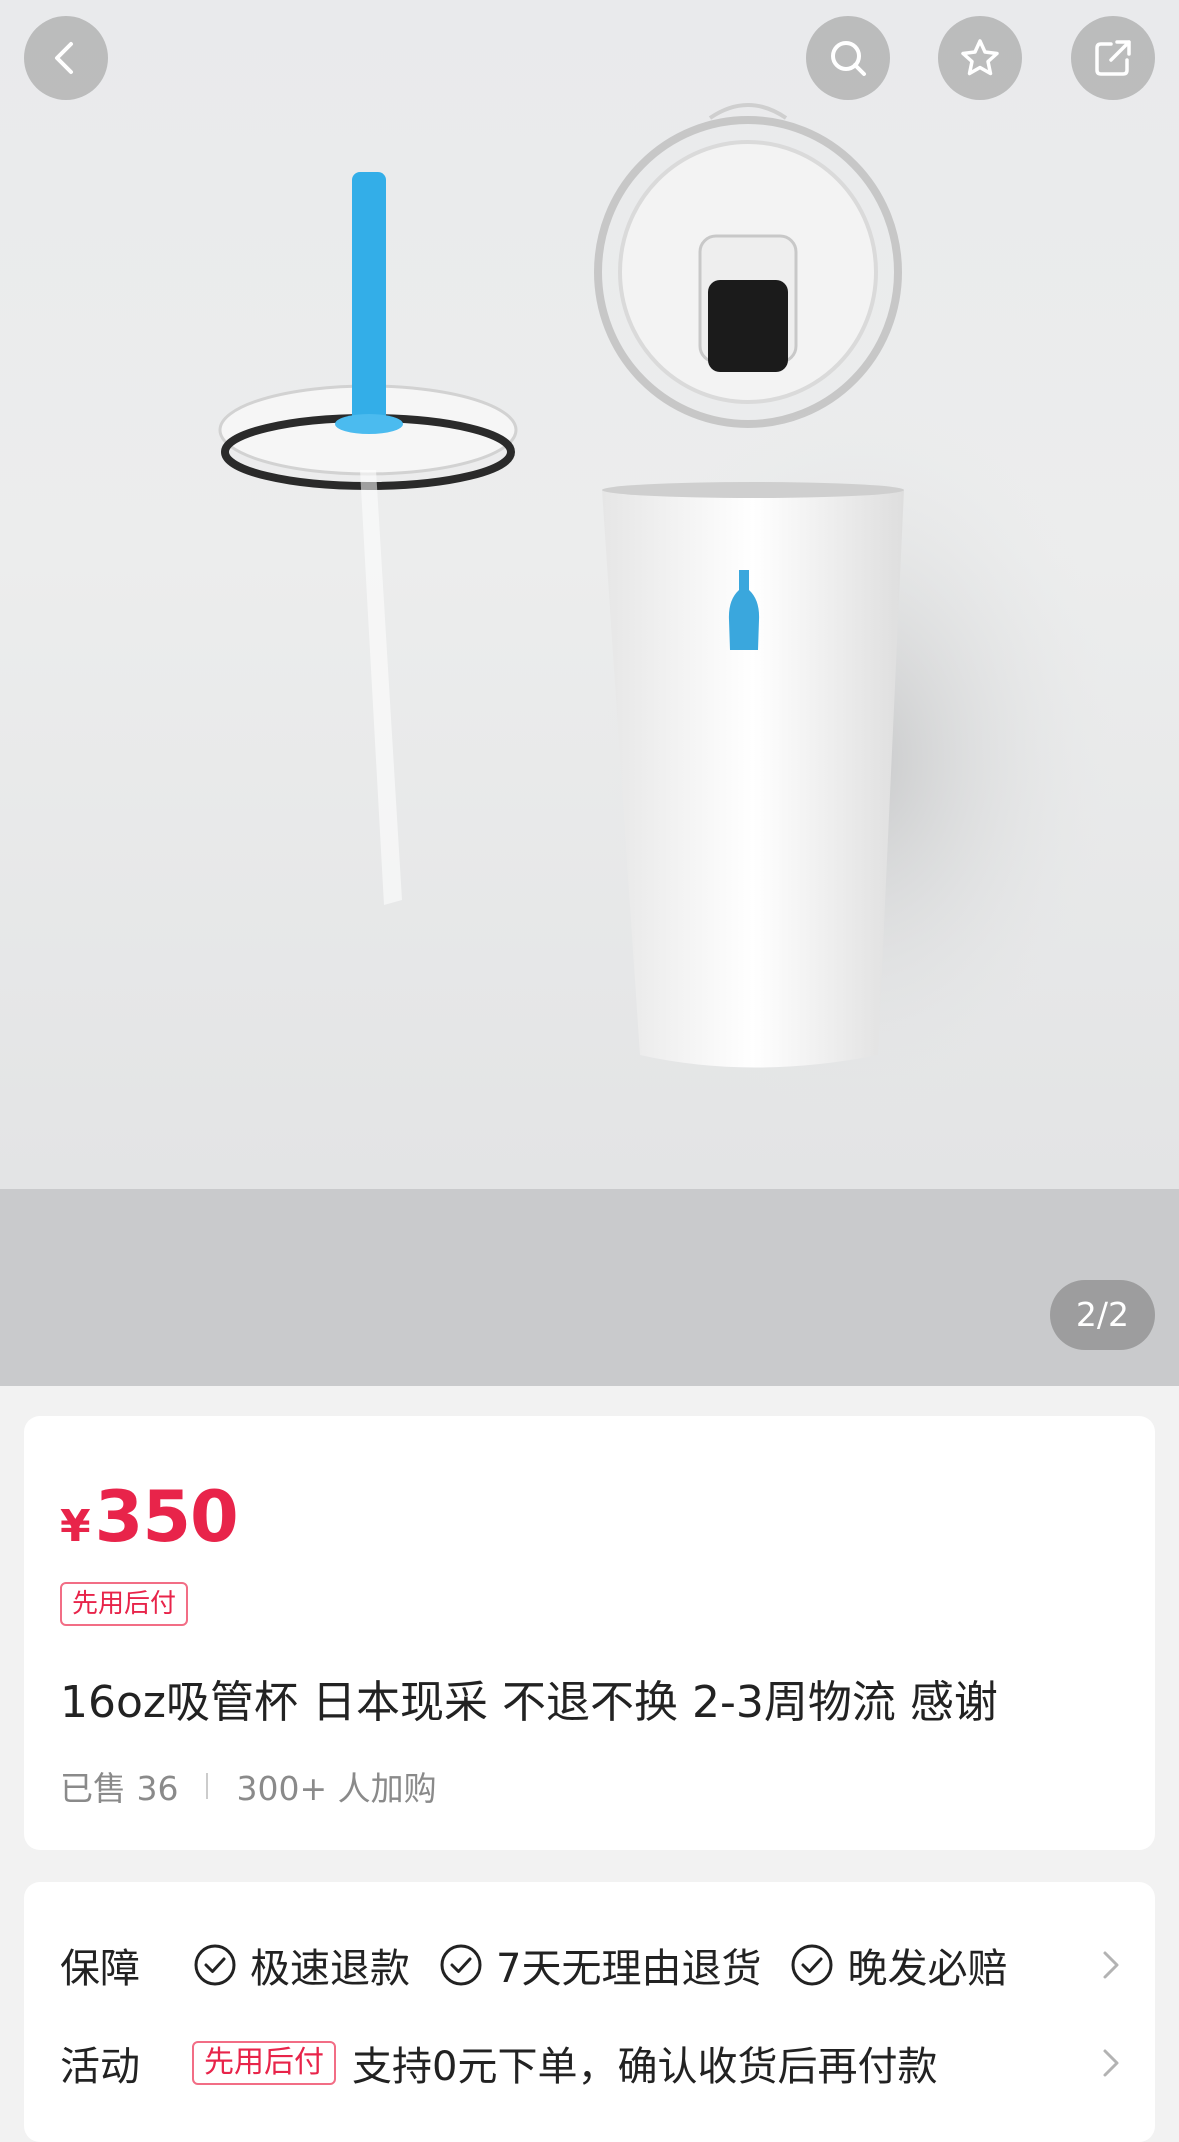  I want to click on image-counter: 2/2, so click(1102, 1315).